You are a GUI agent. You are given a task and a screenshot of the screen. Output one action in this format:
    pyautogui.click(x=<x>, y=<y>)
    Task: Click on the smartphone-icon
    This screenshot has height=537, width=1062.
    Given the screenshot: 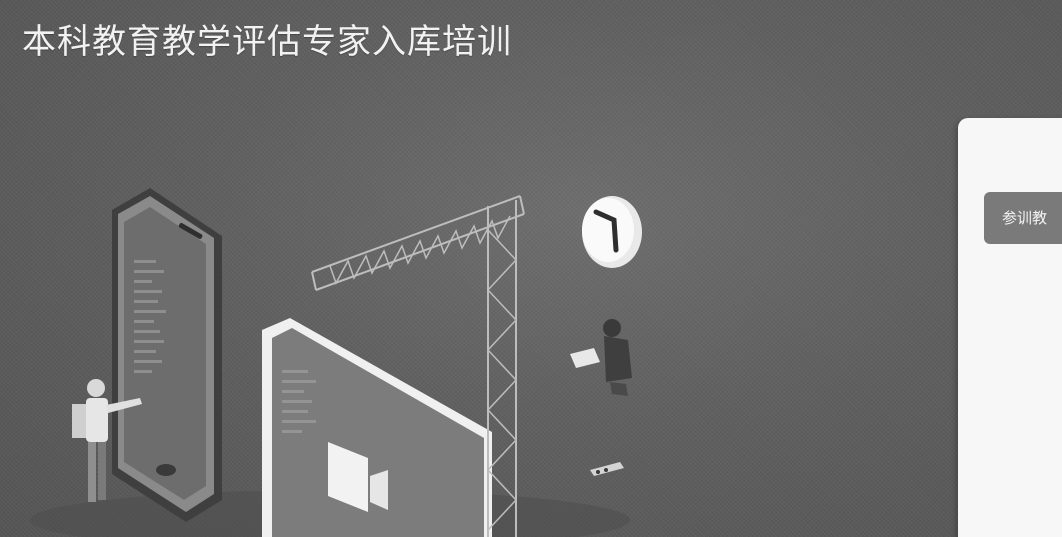 What is the action you would take?
    pyautogui.click(x=167, y=355)
    